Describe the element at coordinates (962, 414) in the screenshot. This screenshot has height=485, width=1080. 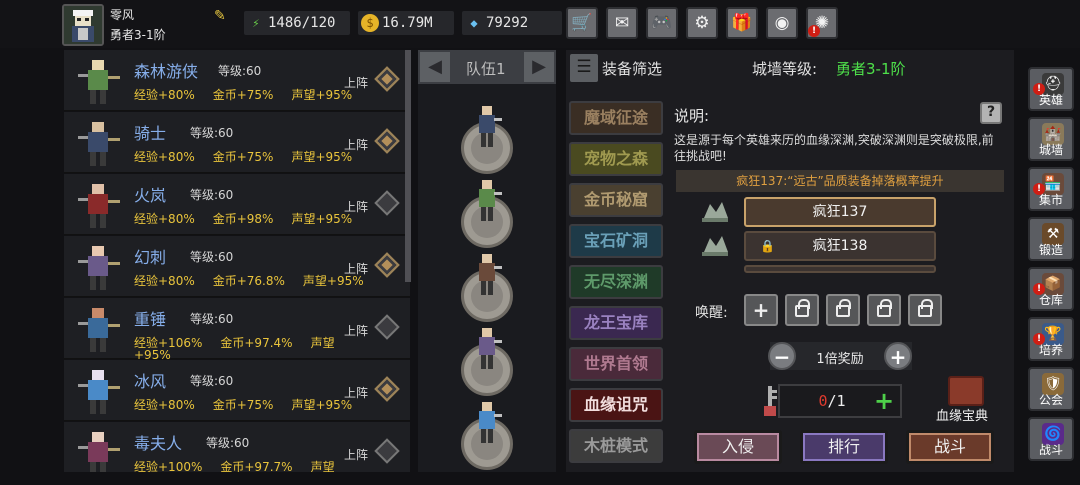
I see `bloodline-codex-label: 血缘宝典` at that location.